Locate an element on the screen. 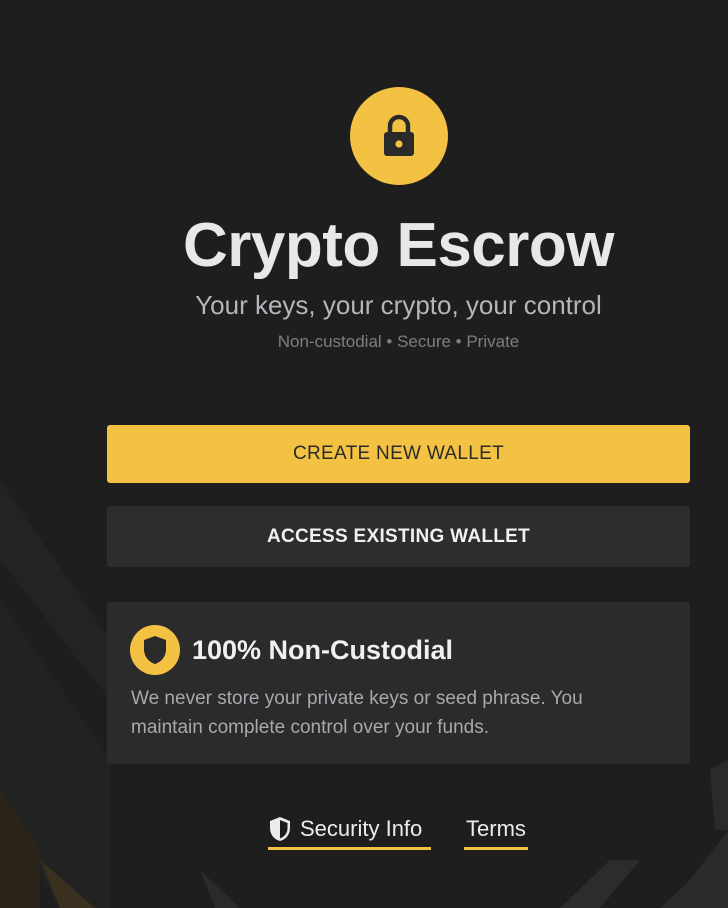 Image resolution: width=728 pixels, height=908 pixels. access-wallet-button: ACCESS EXISTING WALLET is located at coordinates (398, 536).